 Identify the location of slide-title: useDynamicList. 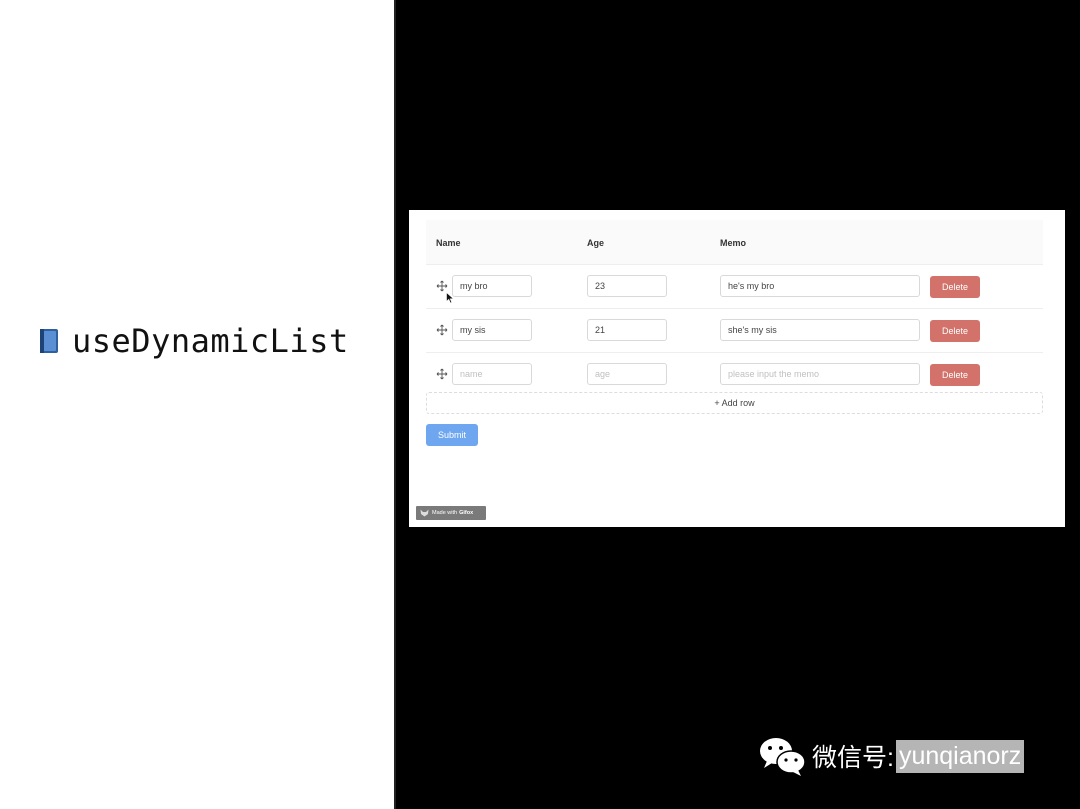
(210, 341).